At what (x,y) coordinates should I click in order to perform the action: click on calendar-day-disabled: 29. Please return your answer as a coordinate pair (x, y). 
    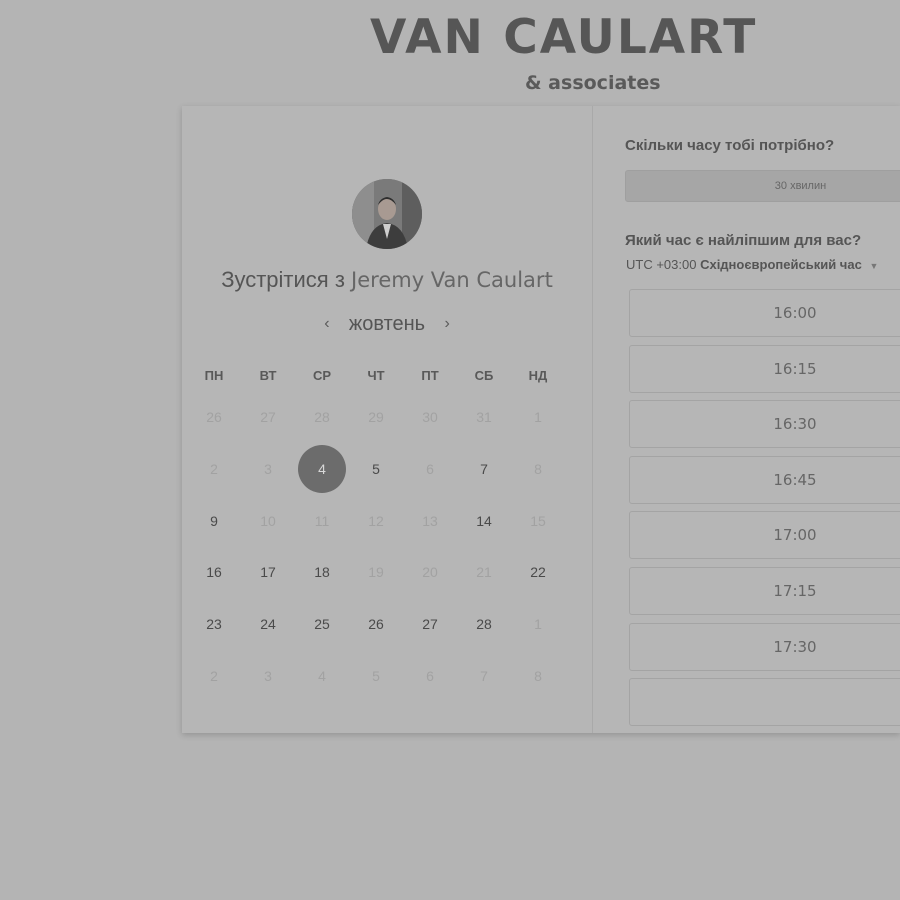
    Looking at the image, I should click on (376, 417).